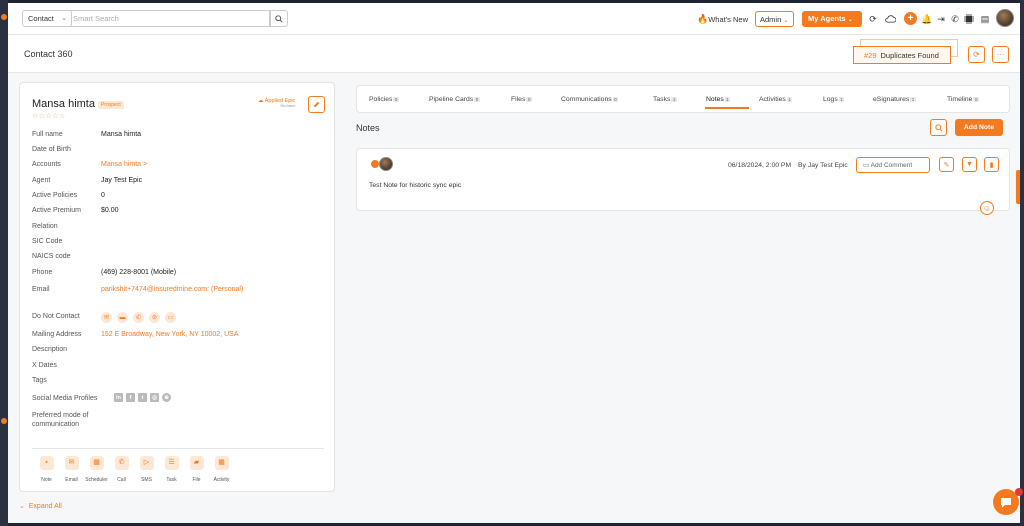 The image size is (1024, 526). I want to click on chat-icon: ▬, so click(122, 317).